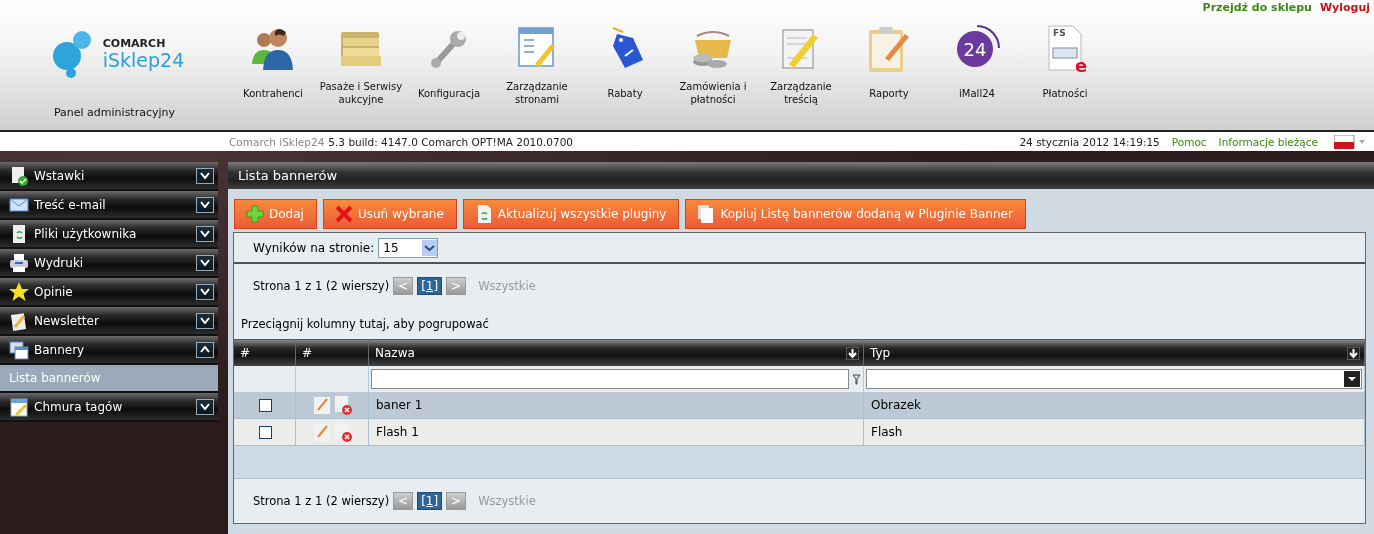 The height and width of the screenshot is (534, 1374). I want to click on sidebar-item: Treść e-mail, so click(109, 205).